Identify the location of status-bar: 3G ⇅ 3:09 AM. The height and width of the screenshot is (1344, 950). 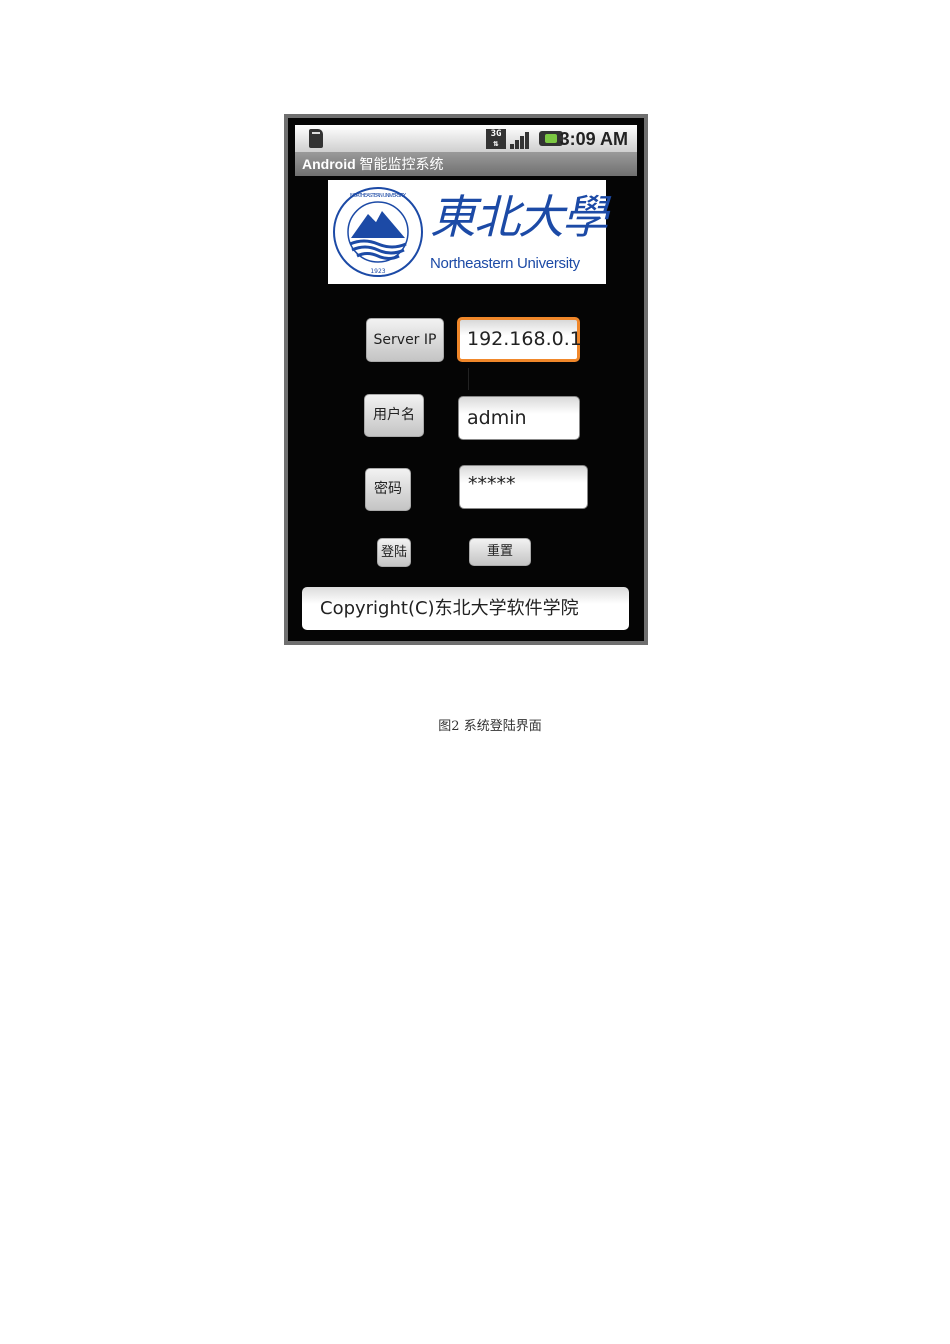
(466, 138).